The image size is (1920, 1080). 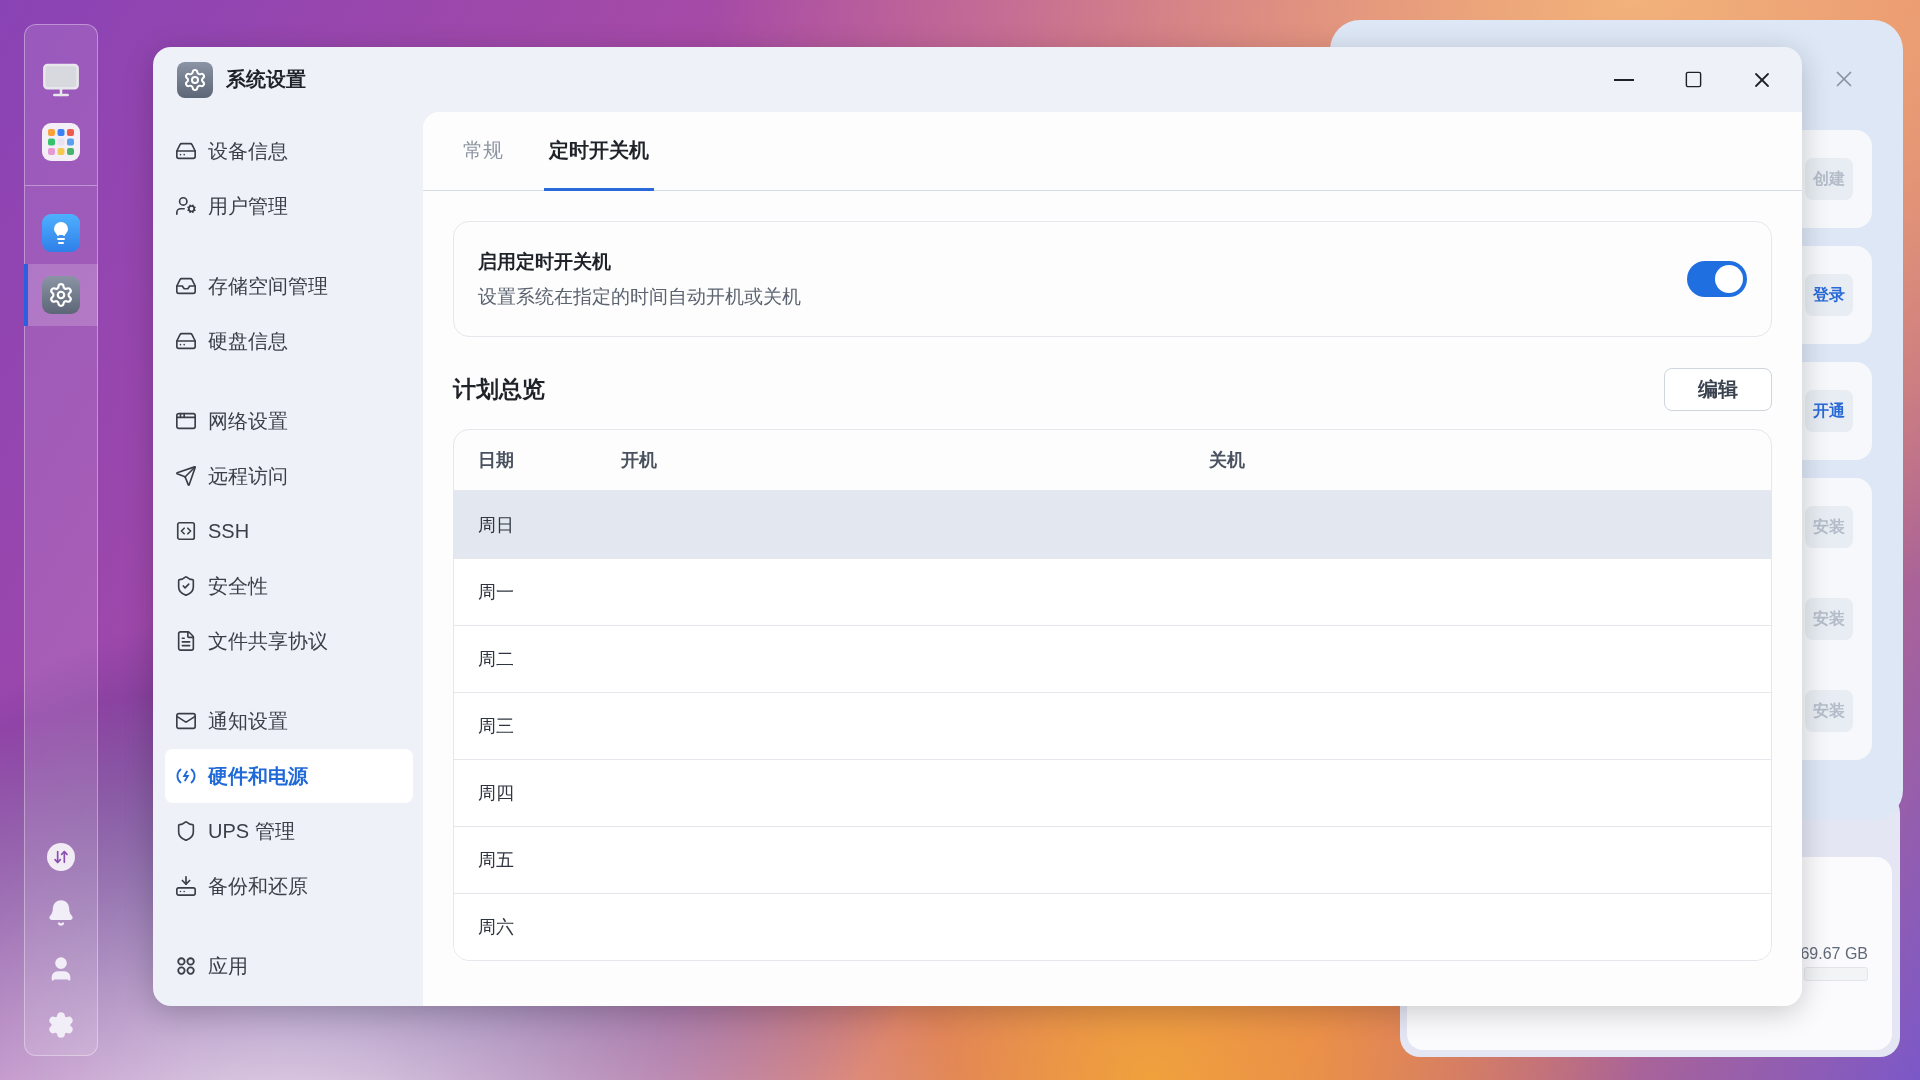 I want to click on bell-icon, so click(x=61, y=913).